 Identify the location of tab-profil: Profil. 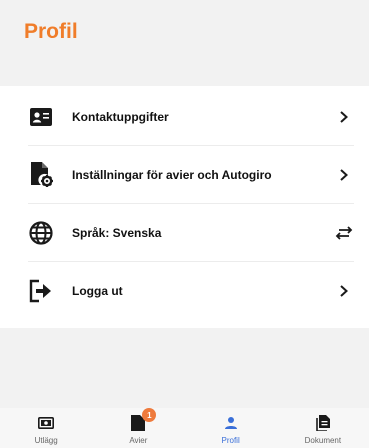
(231, 428).